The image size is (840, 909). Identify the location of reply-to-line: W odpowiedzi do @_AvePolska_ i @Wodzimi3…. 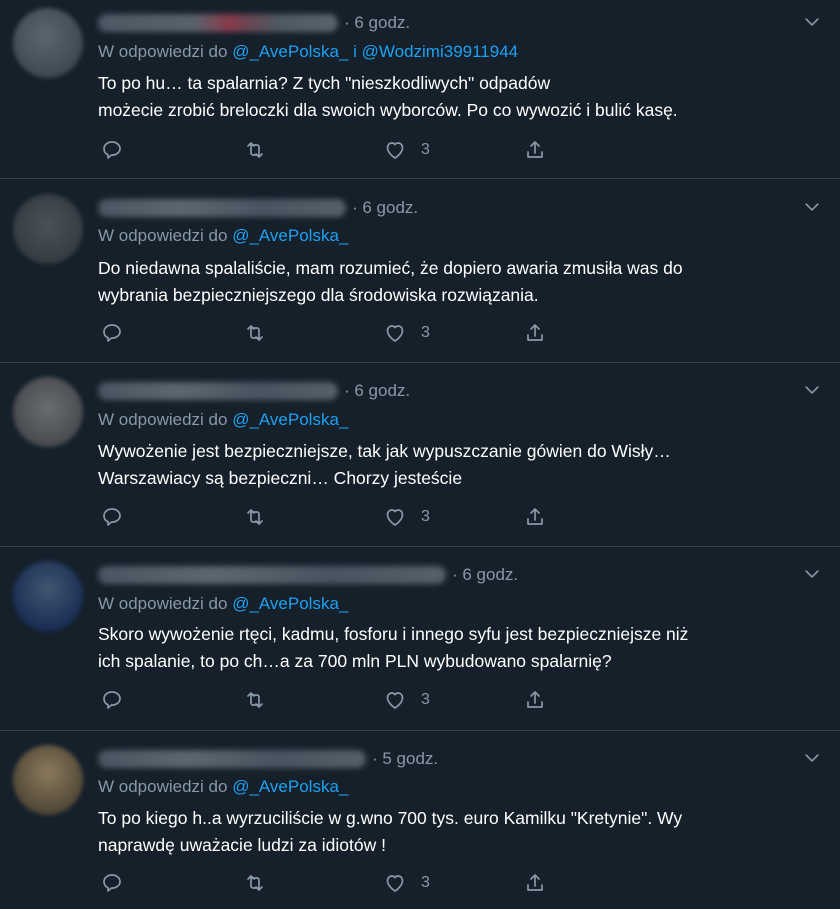
(308, 52).